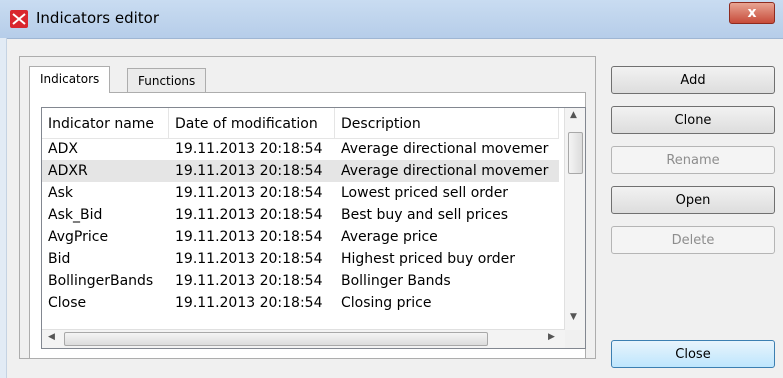 This screenshot has height=378, width=783. Describe the element at coordinates (693, 160) in the screenshot. I see `rename-button: Rename` at that location.